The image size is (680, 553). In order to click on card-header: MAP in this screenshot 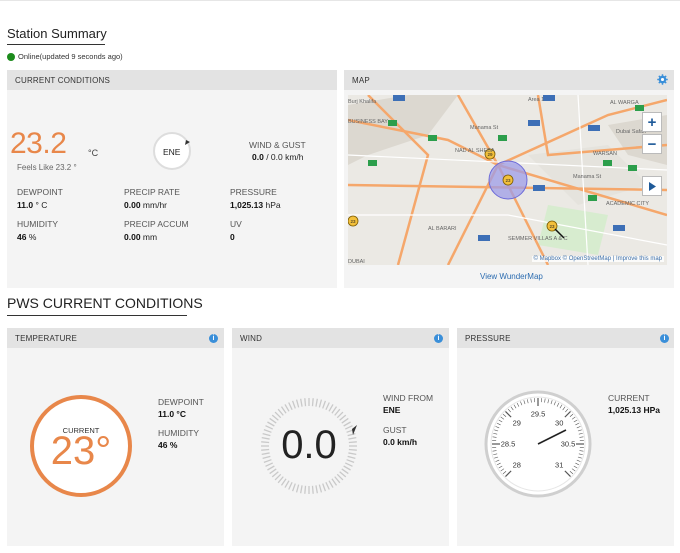, I will do `click(509, 80)`.